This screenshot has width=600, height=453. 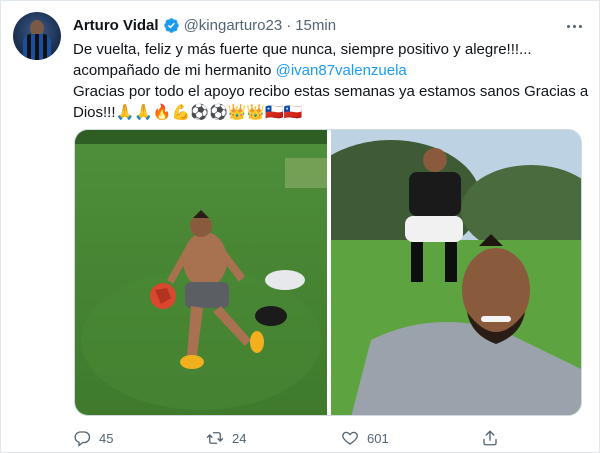 I want to click on share-icon, so click(x=490, y=438).